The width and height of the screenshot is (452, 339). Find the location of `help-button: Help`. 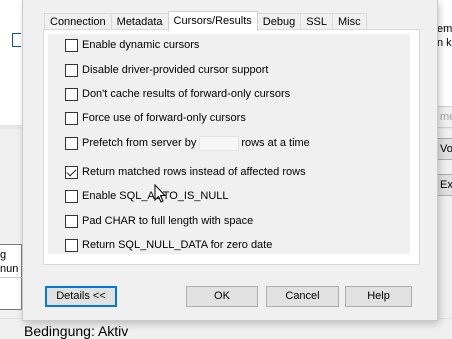

help-button: Help is located at coordinates (378, 296).